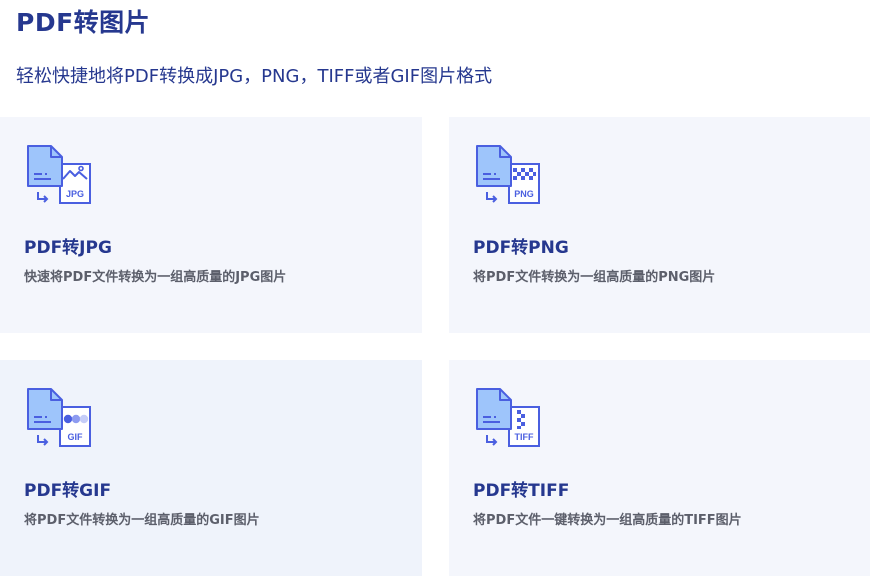 The height and width of the screenshot is (576, 870). What do you see at coordinates (142, 520) in the screenshot?
I see `card-description: 将PDF文件转换为一组高质量的GIF图片` at bounding box center [142, 520].